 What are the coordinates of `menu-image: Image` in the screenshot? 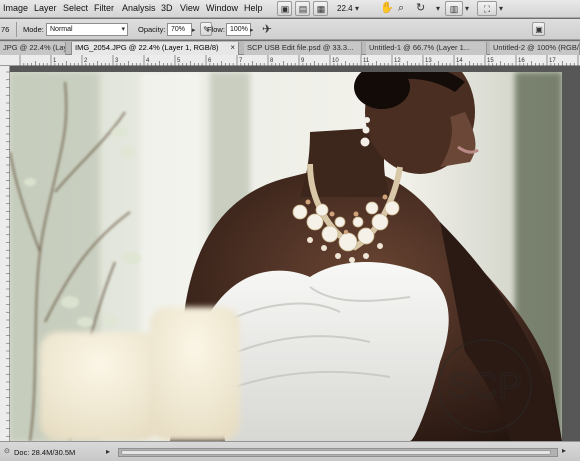 It's located at (15, 8).